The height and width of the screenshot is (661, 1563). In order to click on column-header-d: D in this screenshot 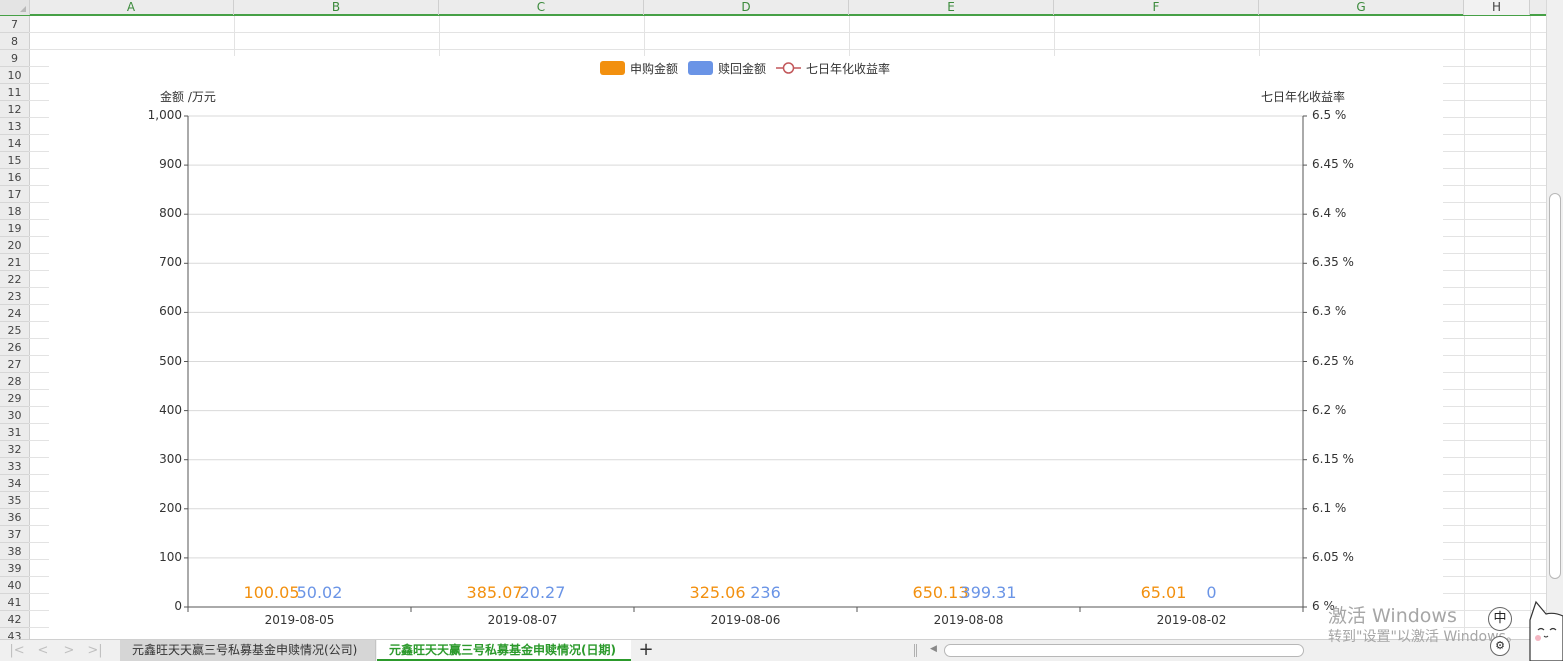, I will do `click(746, 7)`.